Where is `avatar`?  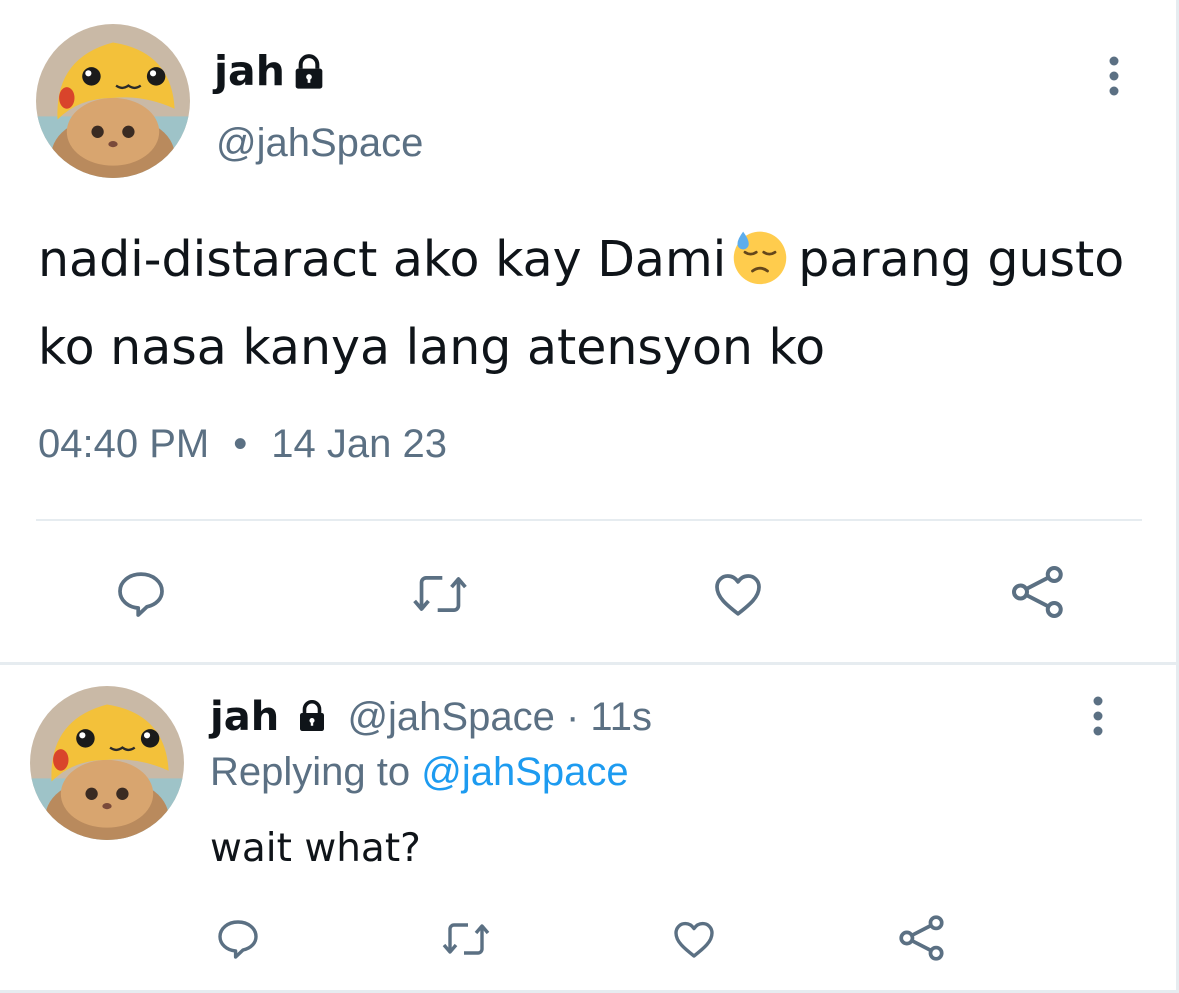
avatar is located at coordinates (113, 101).